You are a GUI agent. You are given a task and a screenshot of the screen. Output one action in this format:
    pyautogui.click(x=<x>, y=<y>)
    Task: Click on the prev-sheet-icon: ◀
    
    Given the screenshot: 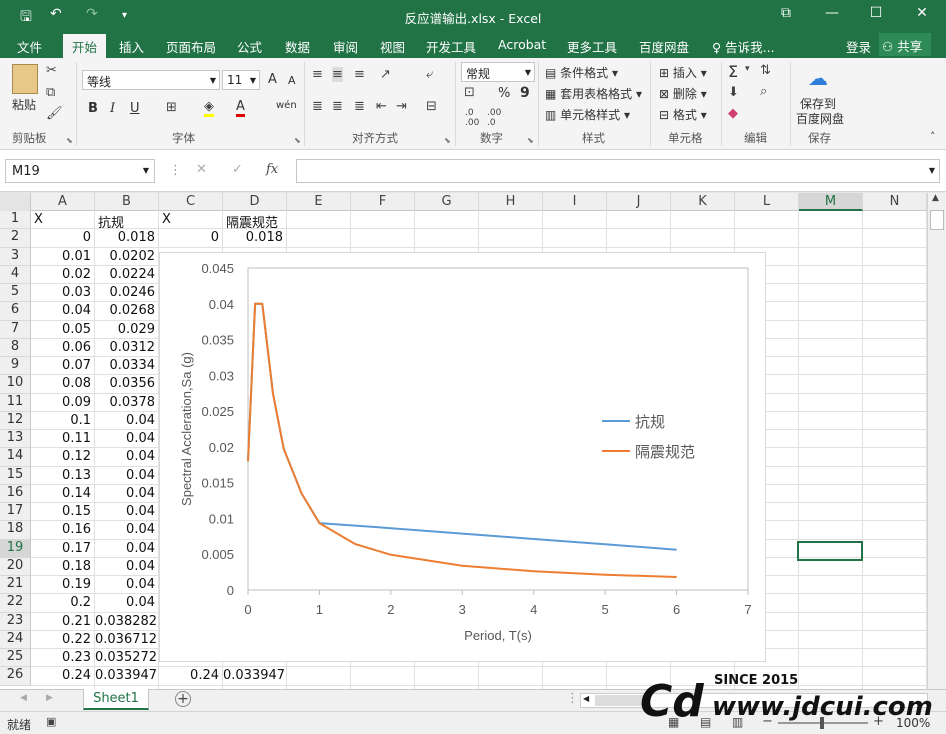 What is the action you would take?
    pyautogui.click(x=23, y=698)
    